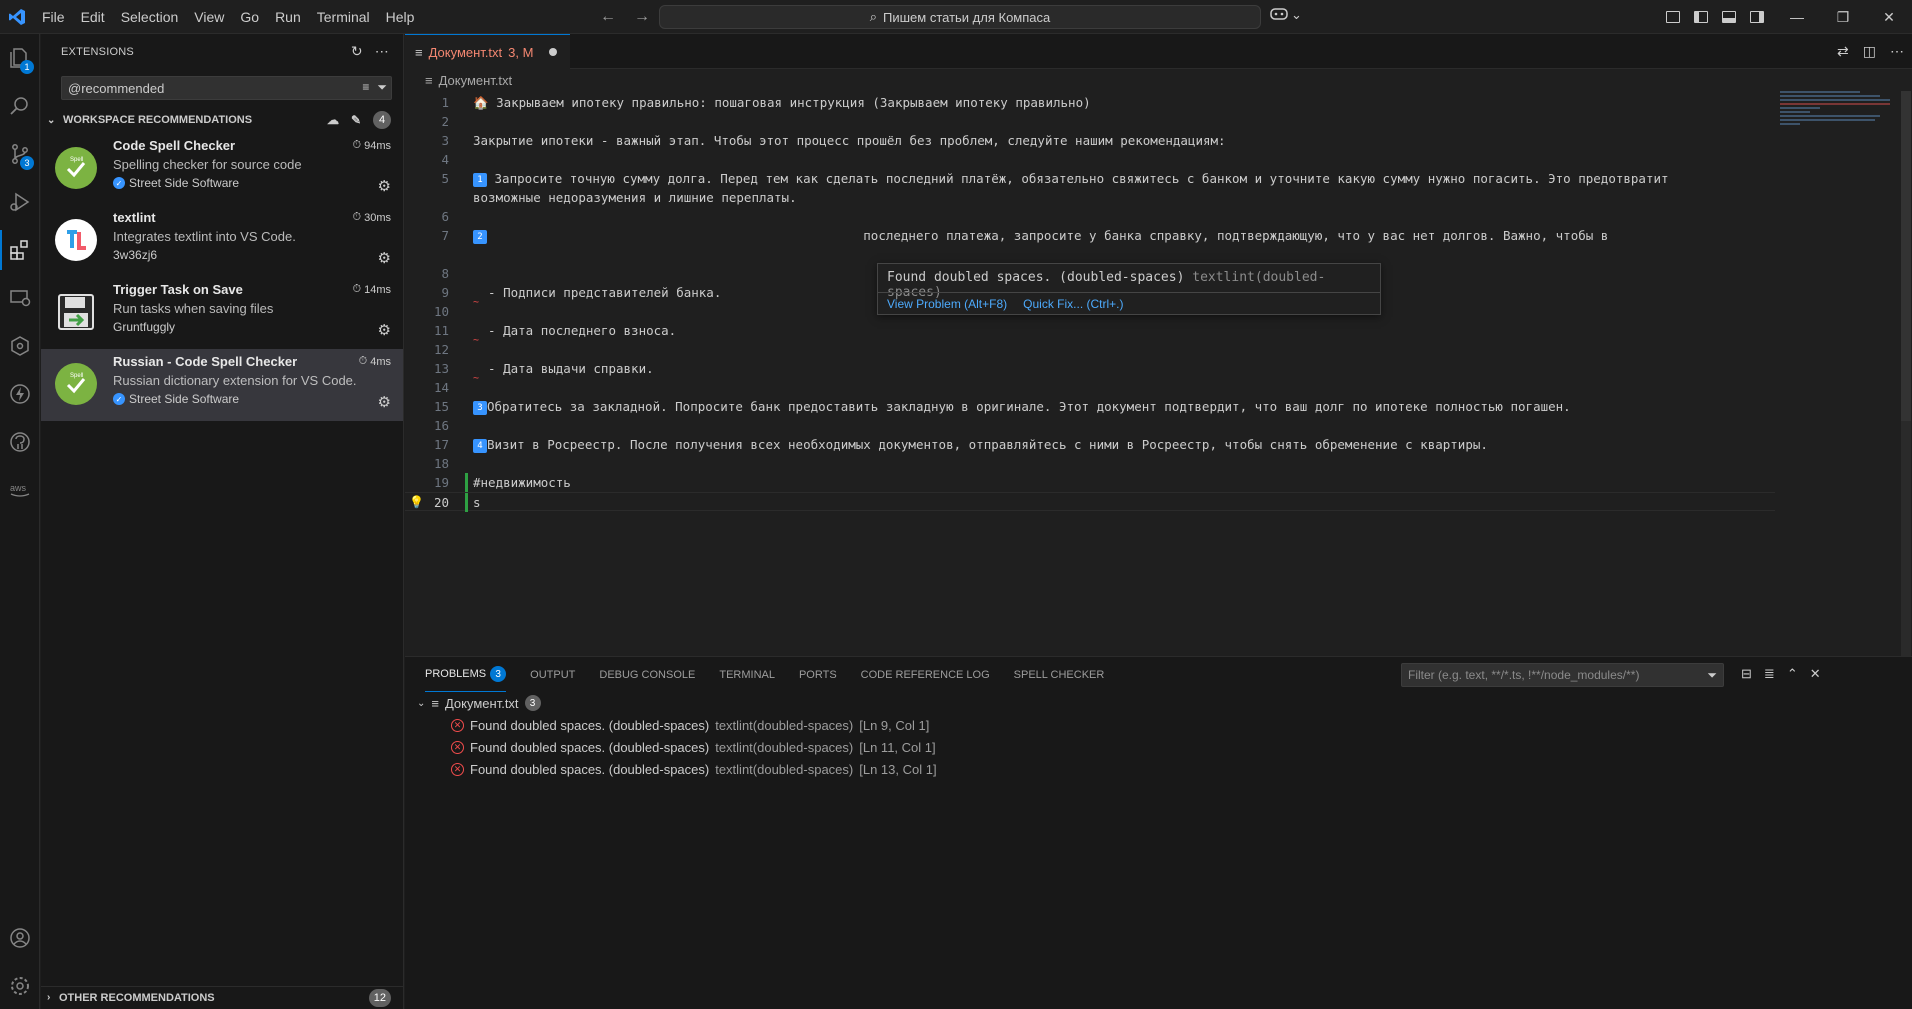  Describe the element at coordinates (429, 80) in the screenshot. I see `file-text-icon: ≡` at that location.